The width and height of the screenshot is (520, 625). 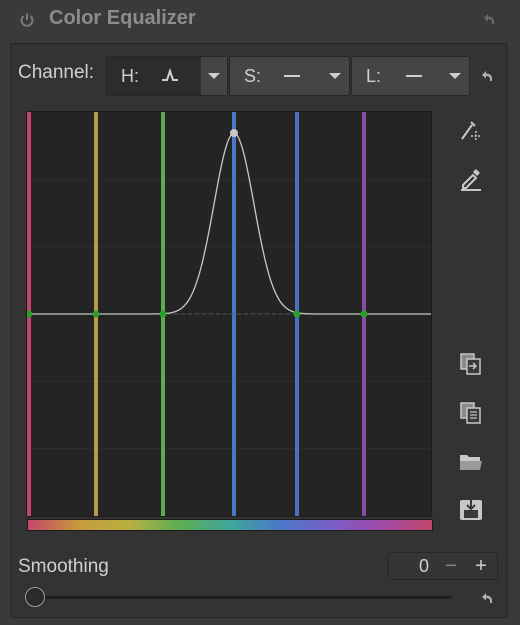 What do you see at coordinates (481, 566) in the screenshot?
I see `increment-button: +` at bounding box center [481, 566].